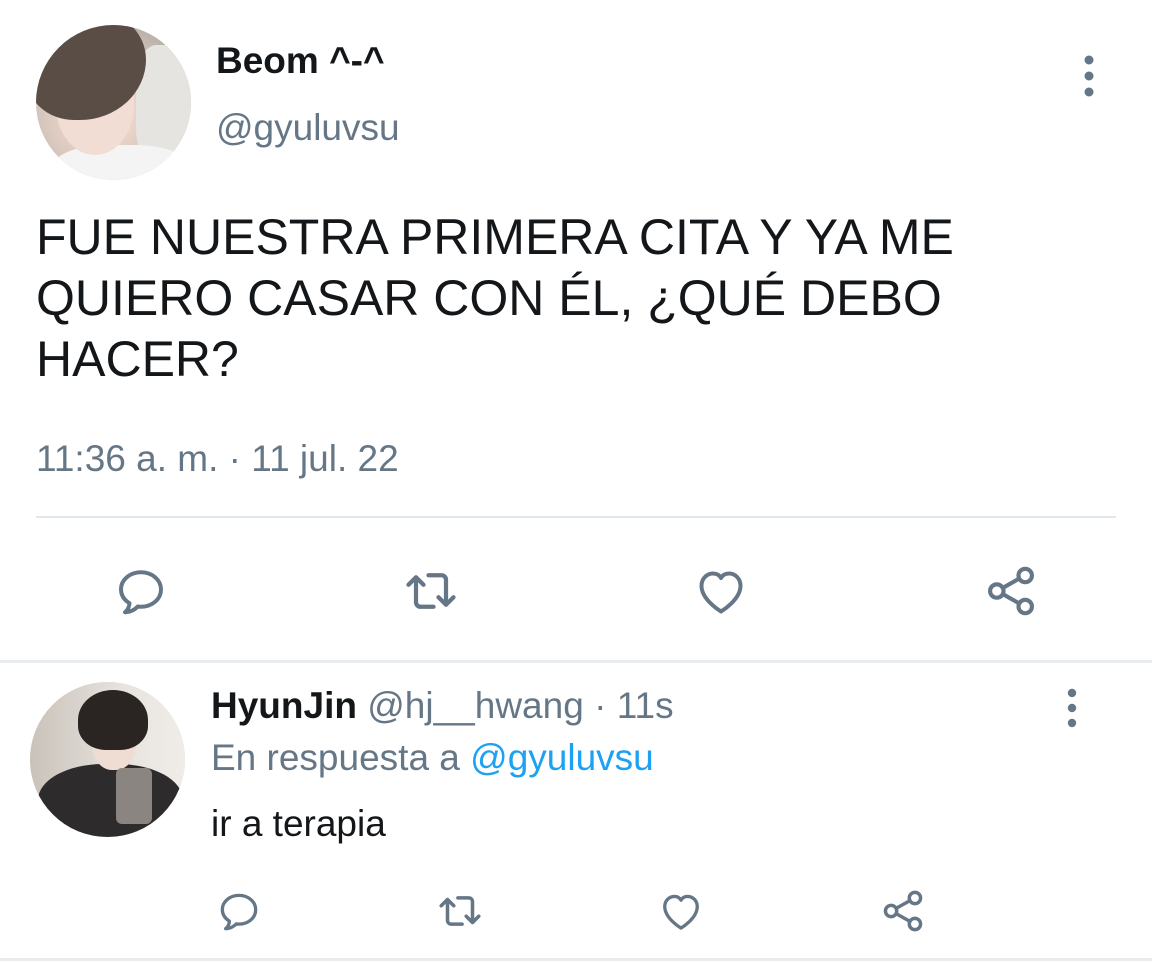 The height and width of the screenshot is (963, 1152). I want to click on author-avatar, so click(113, 102).